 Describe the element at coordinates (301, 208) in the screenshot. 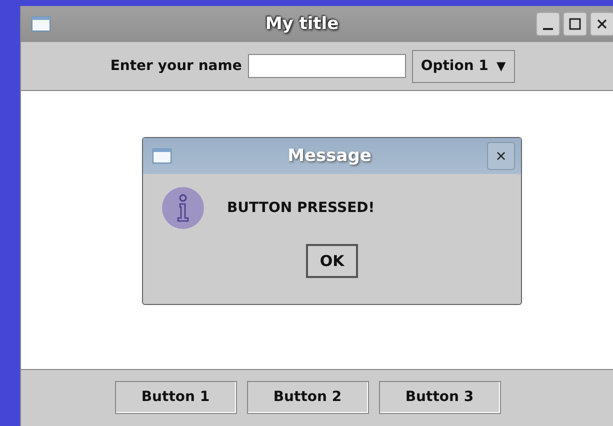

I see `dialog-message: BUTTON PRESSED!` at that location.